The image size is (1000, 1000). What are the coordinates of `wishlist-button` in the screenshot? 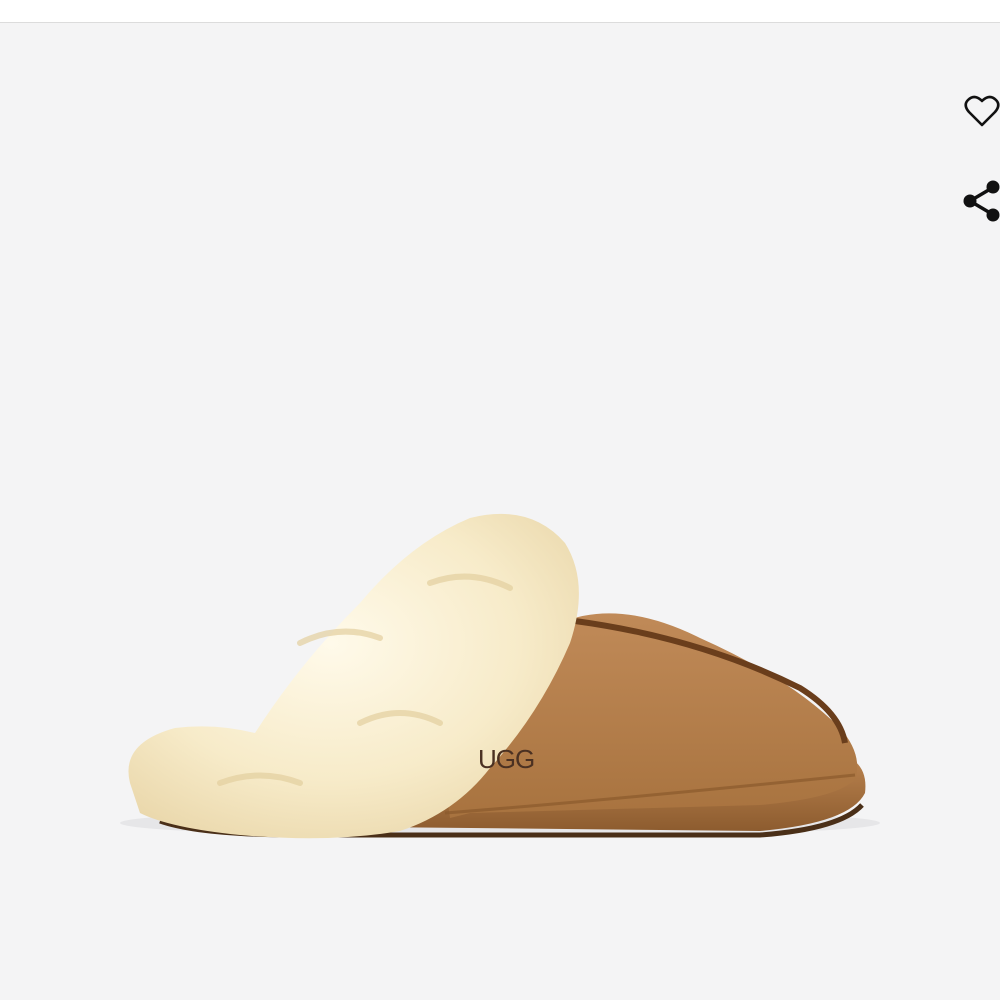 It's located at (980, 111).